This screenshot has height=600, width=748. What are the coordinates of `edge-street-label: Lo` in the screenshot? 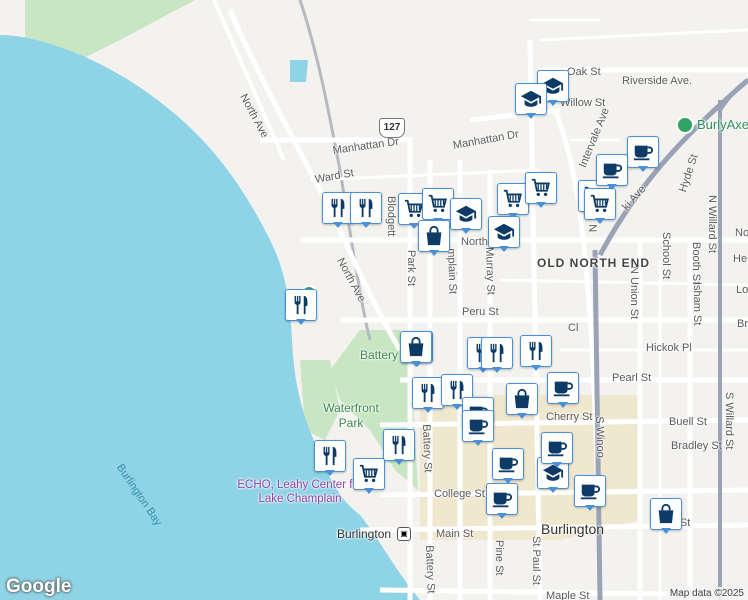 It's located at (742, 290).